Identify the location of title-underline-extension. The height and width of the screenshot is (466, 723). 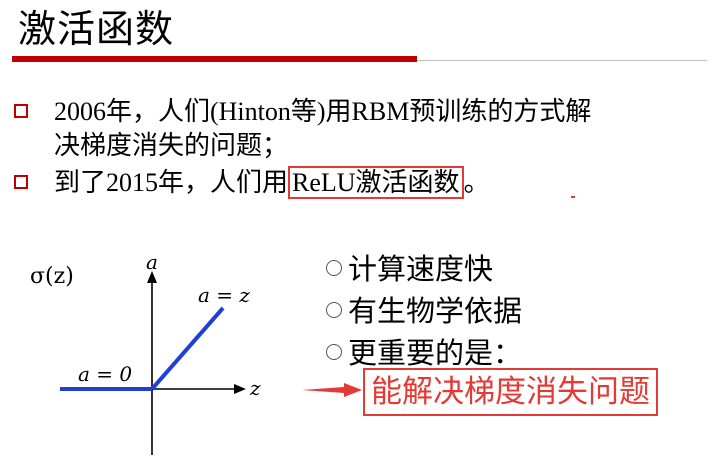
(562, 60).